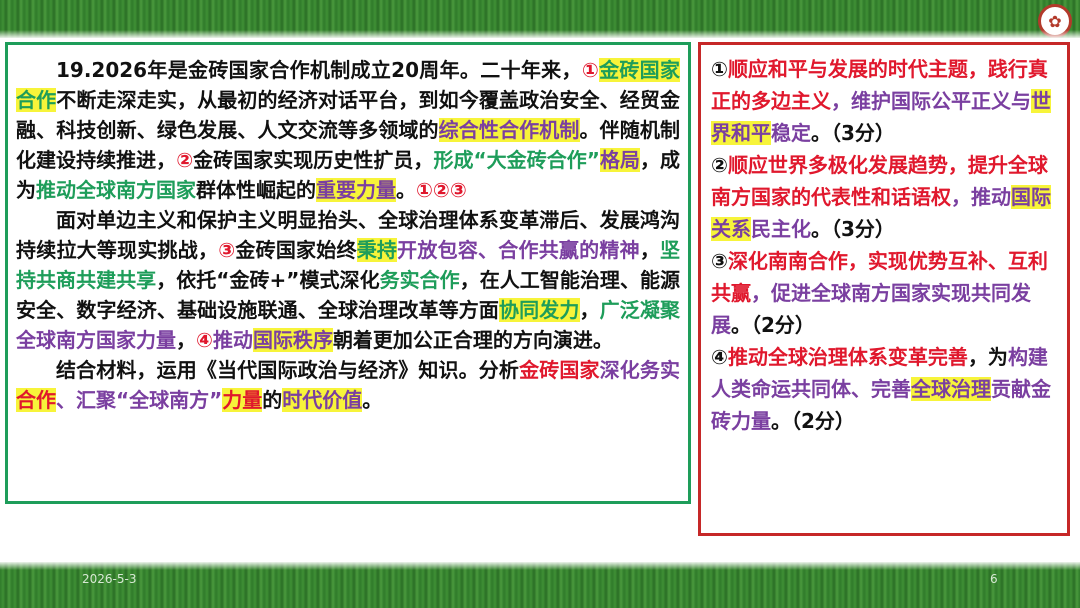  I want to click on text-run: 结合材料，运用《当代国际政治与经济》知识。分析, so click(288, 370).